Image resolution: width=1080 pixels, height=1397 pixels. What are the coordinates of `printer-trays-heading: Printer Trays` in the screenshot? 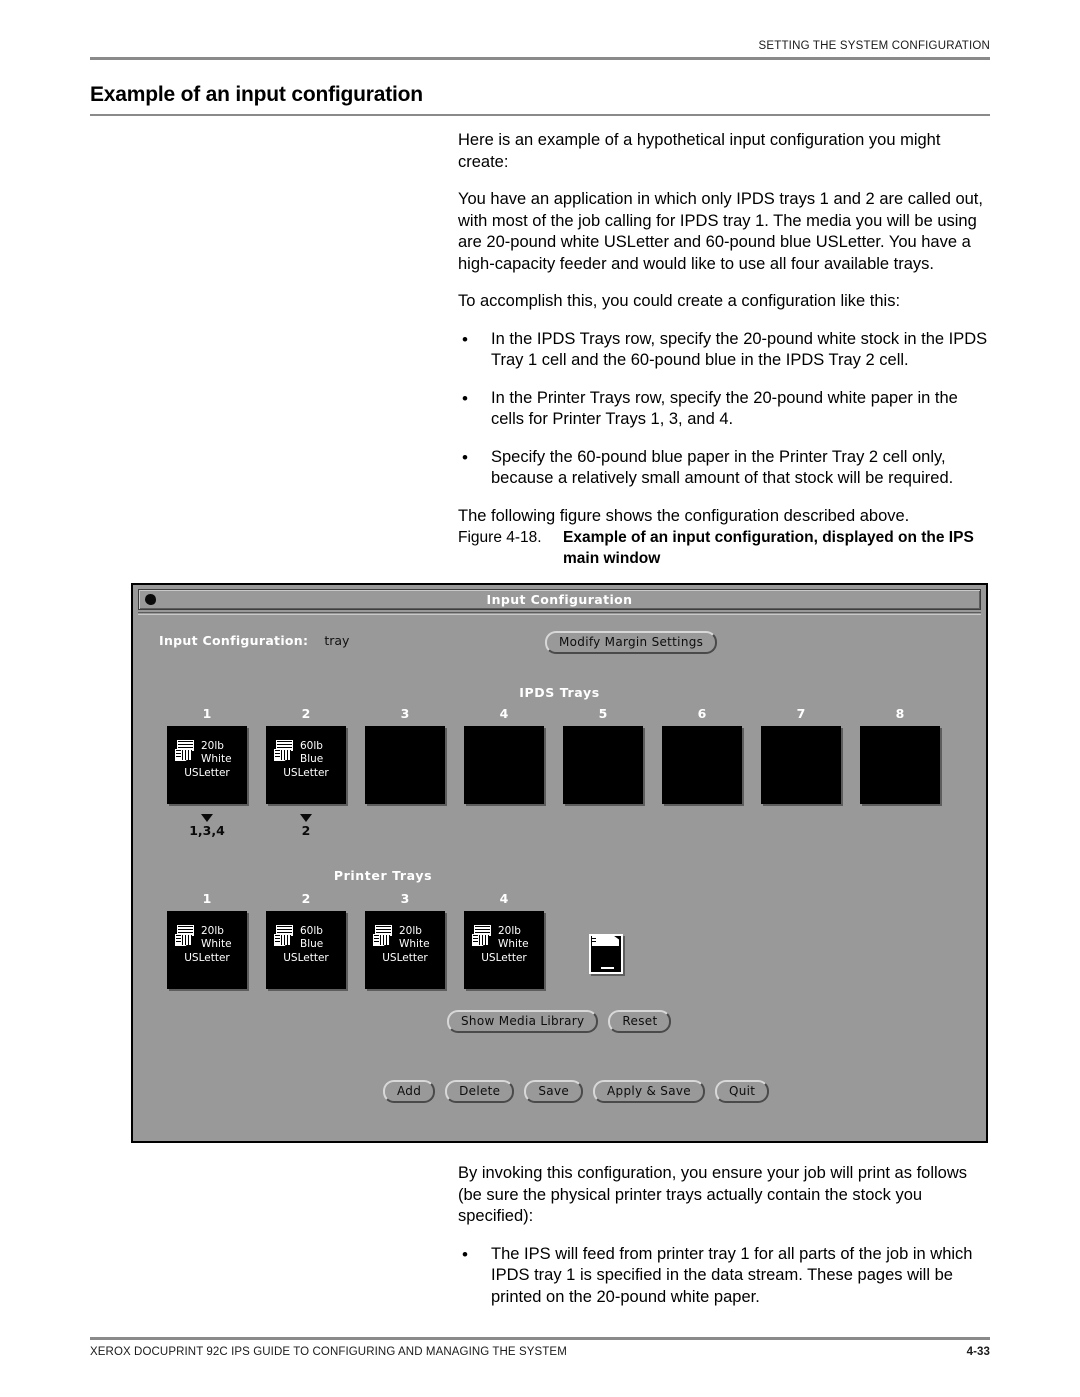 It's located at (383, 875).